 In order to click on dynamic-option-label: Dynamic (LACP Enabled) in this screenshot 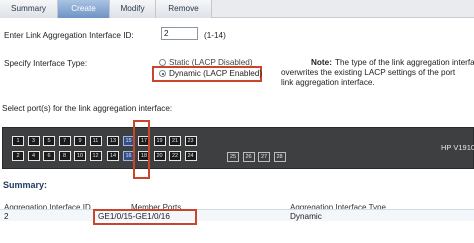, I will do `click(216, 73)`.